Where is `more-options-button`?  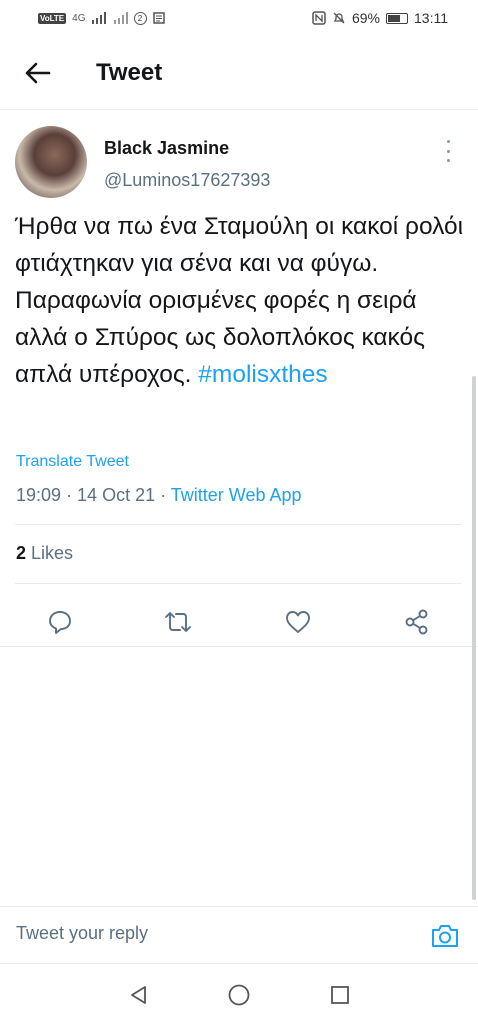
more-options-button is located at coordinates (448, 151).